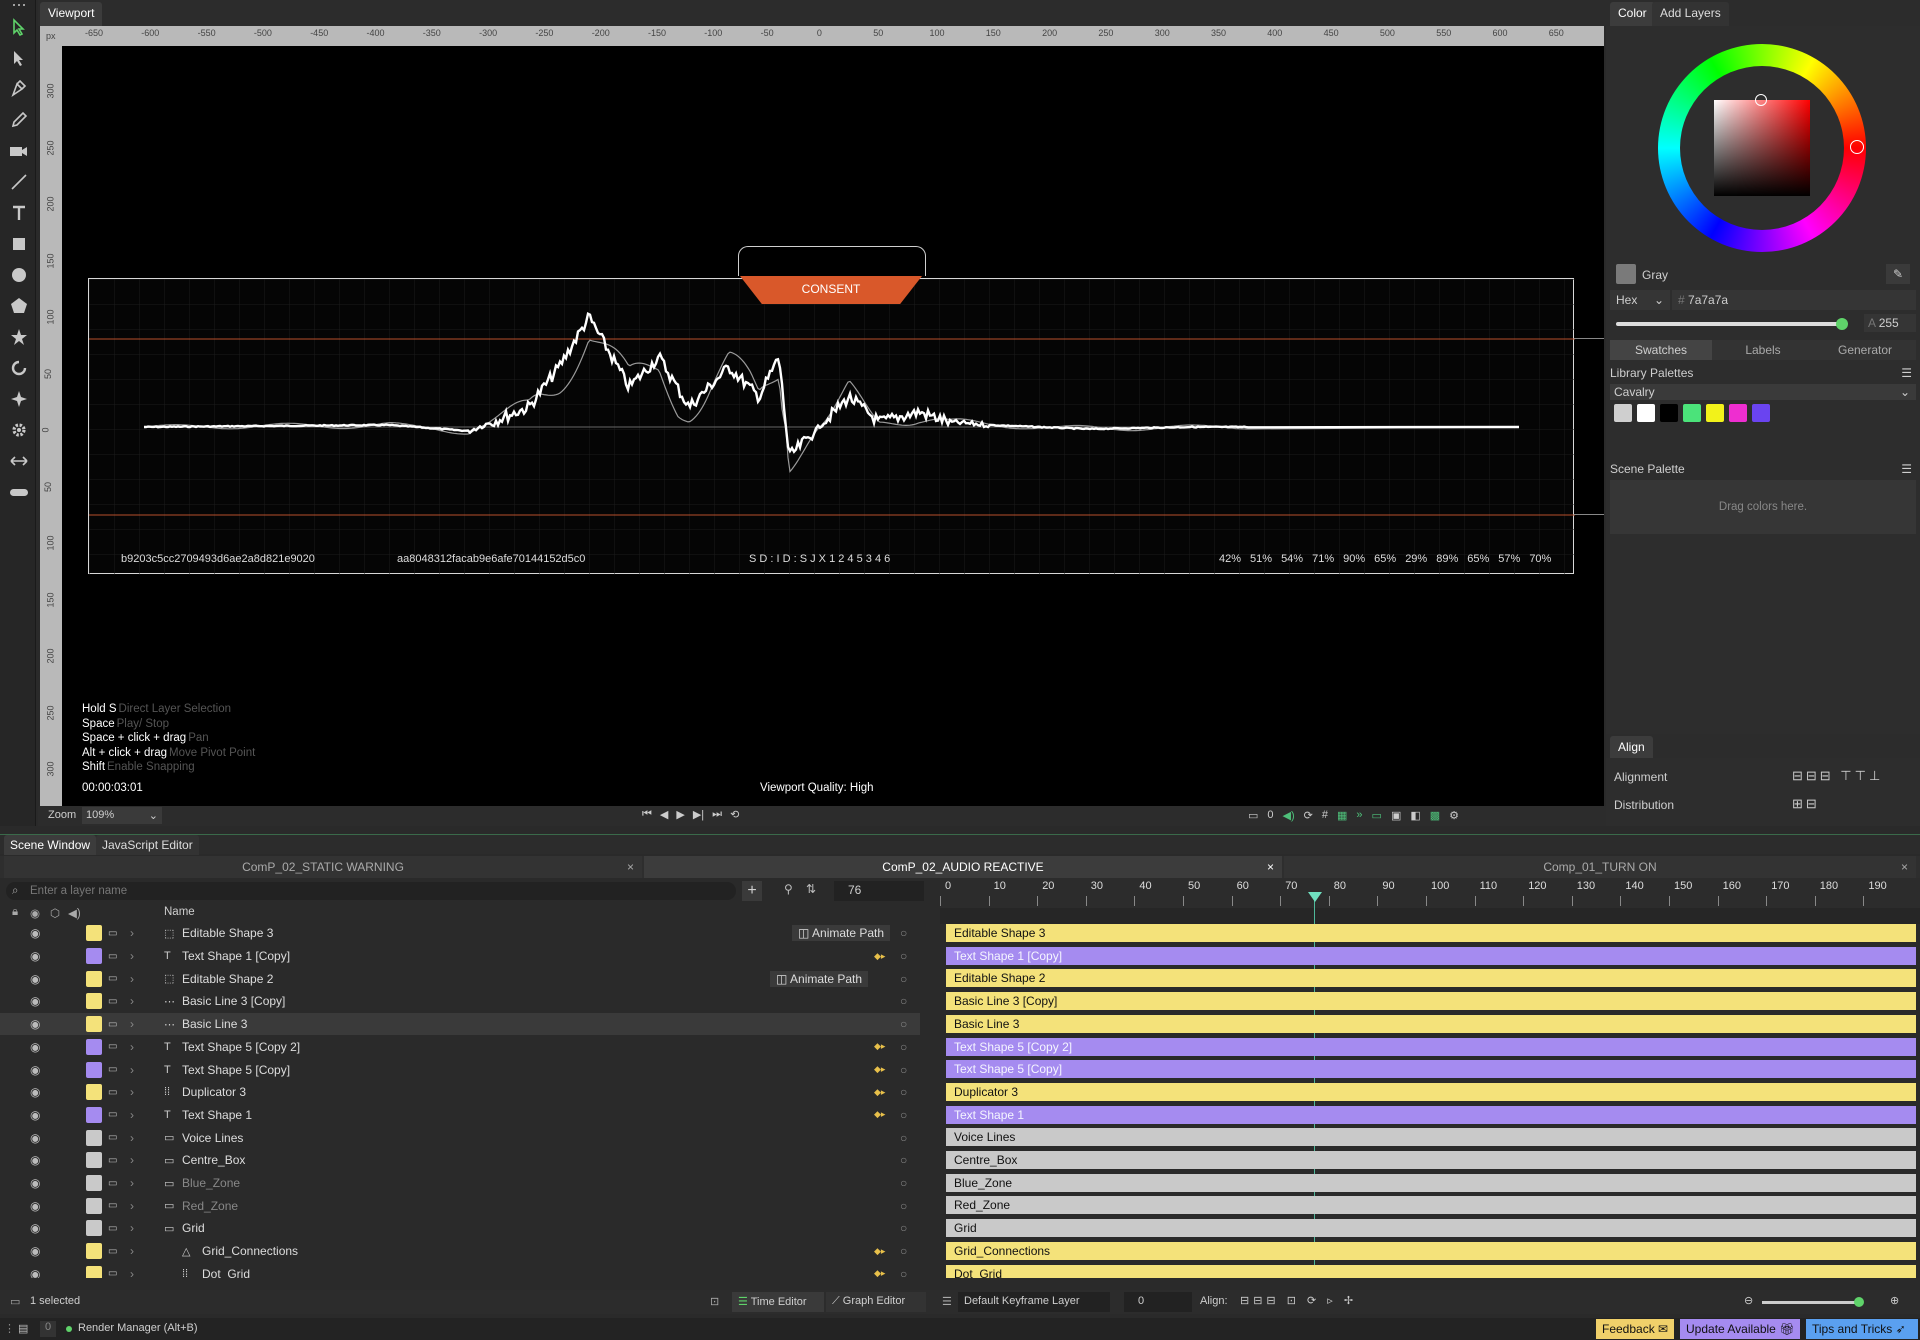 This screenshot has height=1340, width=1920. I want to click on star-tool-icon, so click(19, 337).